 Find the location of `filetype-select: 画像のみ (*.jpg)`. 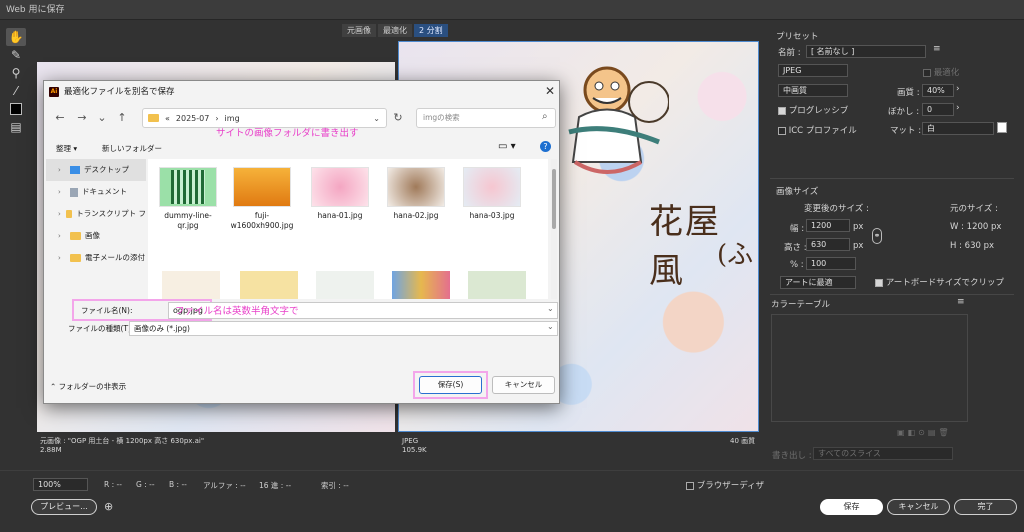

filetype-select: 画像のみ (*.jpg) is located at coordinates (343, 328).